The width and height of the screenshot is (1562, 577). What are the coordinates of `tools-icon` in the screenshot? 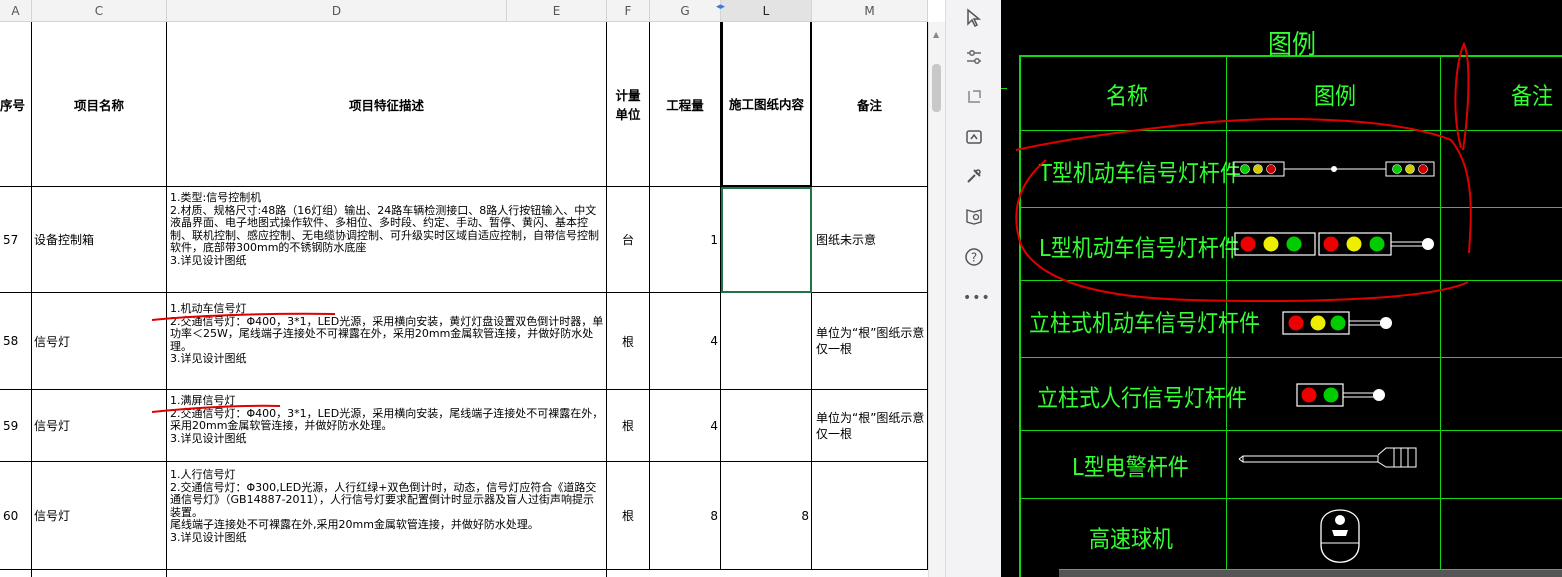 It's located at (974, 177).